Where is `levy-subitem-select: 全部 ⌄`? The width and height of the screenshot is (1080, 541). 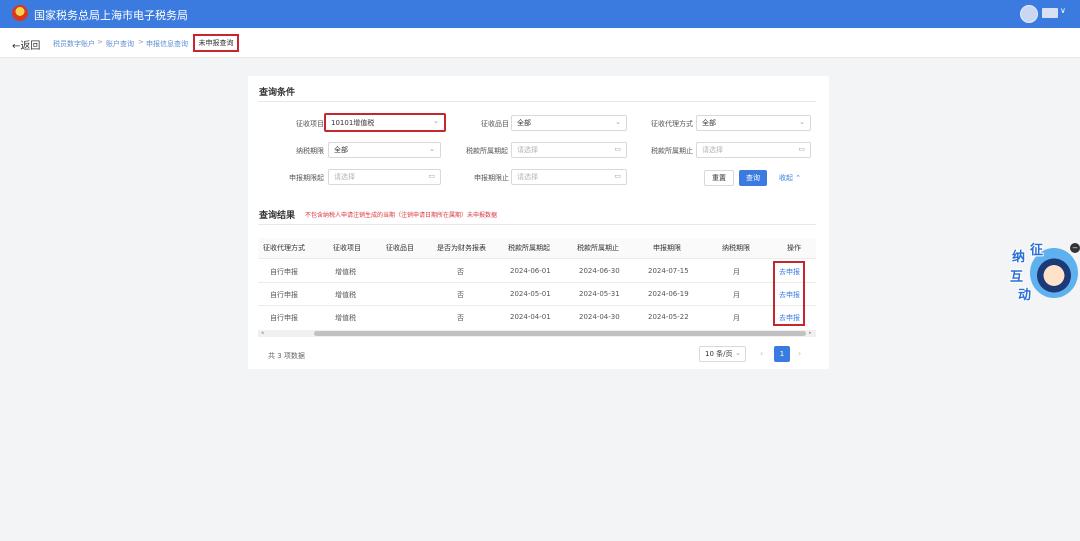
levy-subitem-select: 全部 ⌄ is located at coordinates (569, 123).